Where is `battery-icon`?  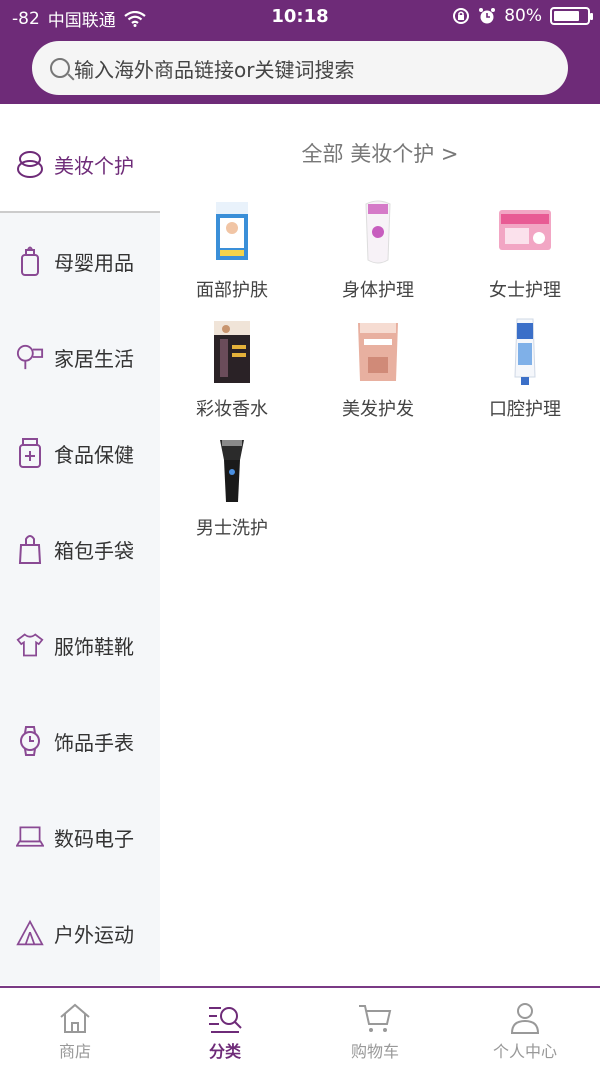
battery-icon is located at coordinates (571, 16).